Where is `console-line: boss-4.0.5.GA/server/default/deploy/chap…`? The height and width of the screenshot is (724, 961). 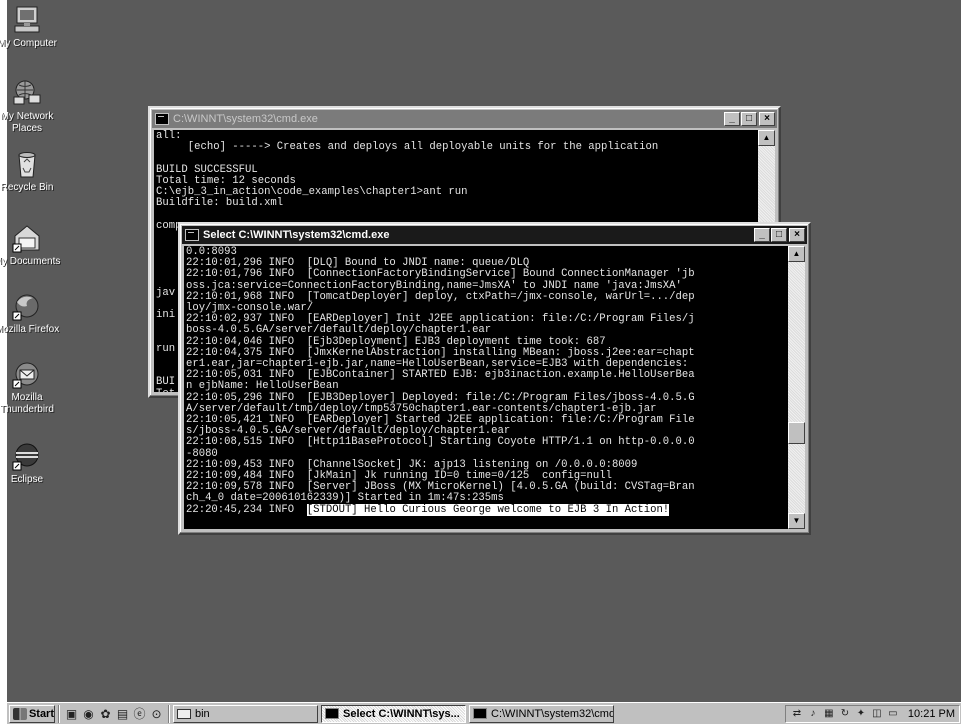
console-line: boss-4.0.5.GA/server/default/deploy/chap… is located at coordinates (339, 330).